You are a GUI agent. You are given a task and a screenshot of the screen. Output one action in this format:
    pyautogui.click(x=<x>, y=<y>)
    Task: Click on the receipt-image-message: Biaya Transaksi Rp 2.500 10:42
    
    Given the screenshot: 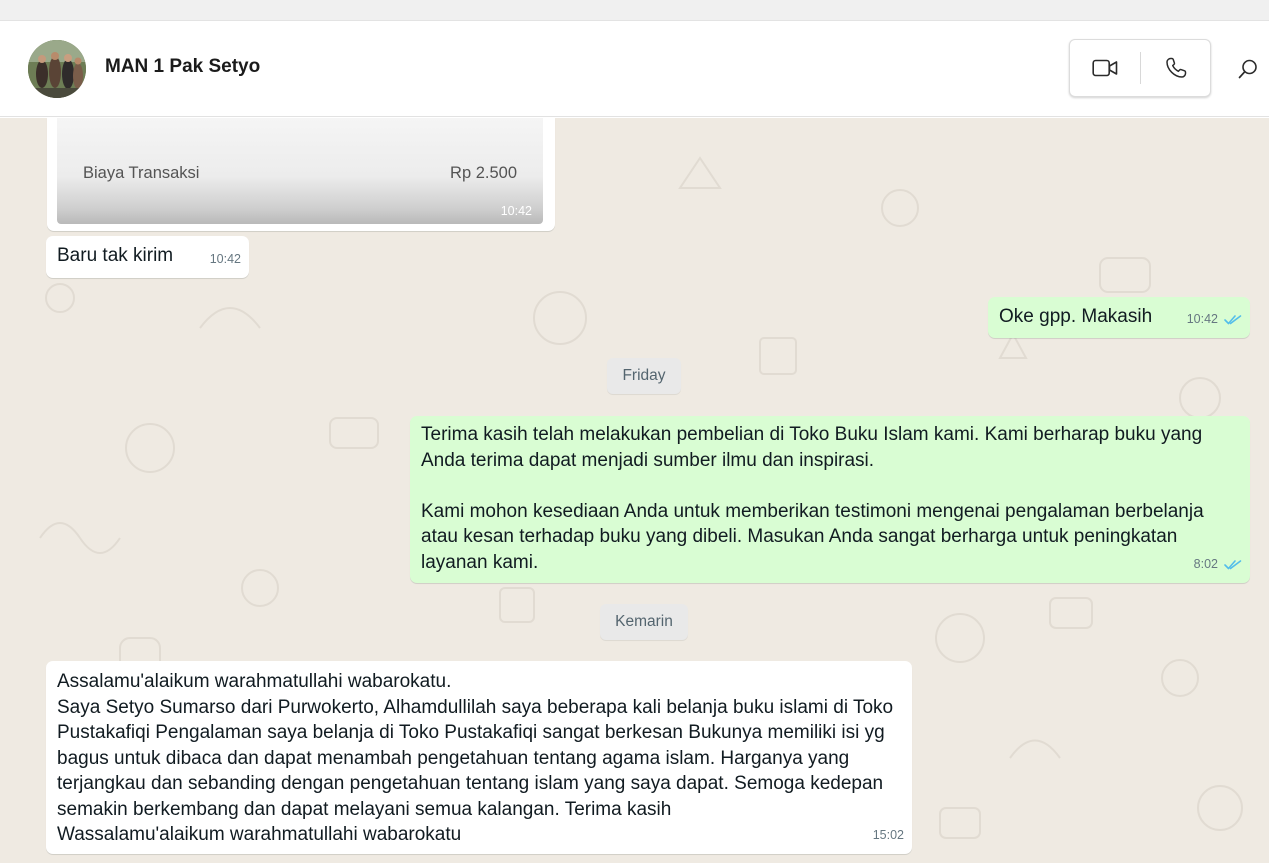 What is the action you would take?
    pyautogui.click(x=301, y=174)
    